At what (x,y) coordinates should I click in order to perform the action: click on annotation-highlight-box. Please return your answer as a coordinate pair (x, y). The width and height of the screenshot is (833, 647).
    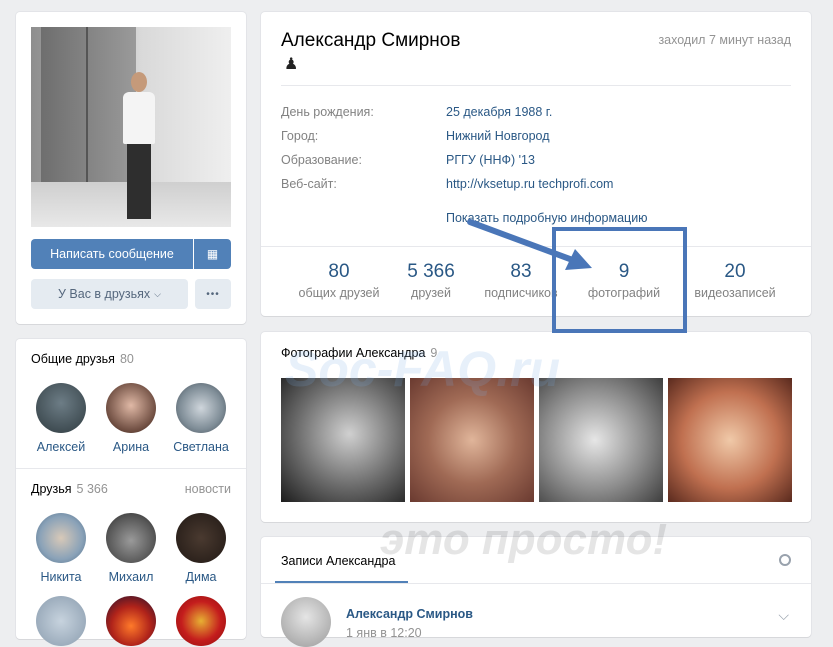
    Looking at the image, I should click on (619, 280).